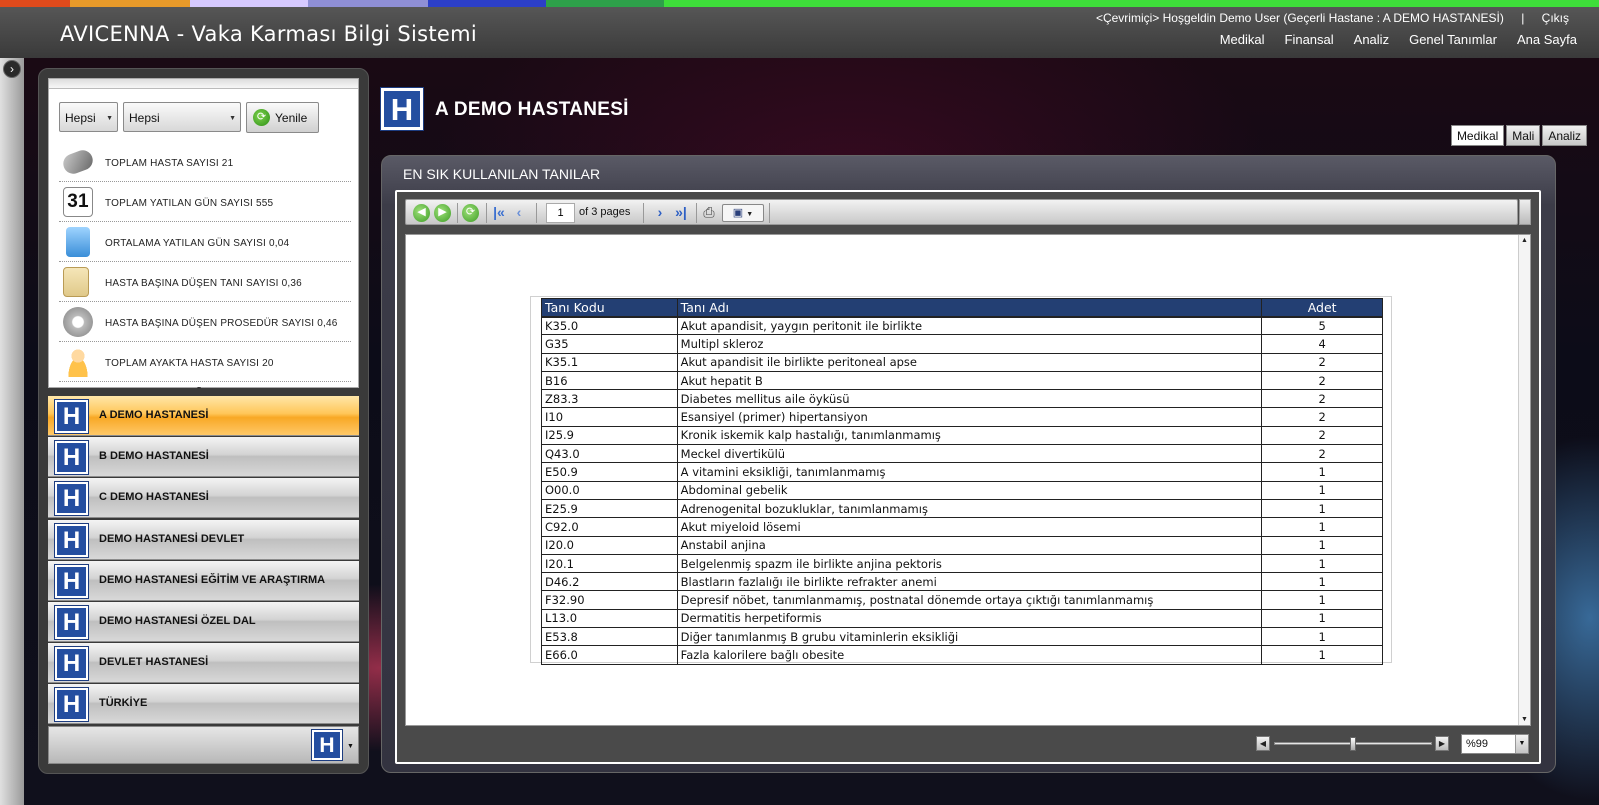  Describe the element at coordinates (1453, 39) in the screenshot. I see `nav-genel-tanimlar: Genel Tanımlar` at that location.